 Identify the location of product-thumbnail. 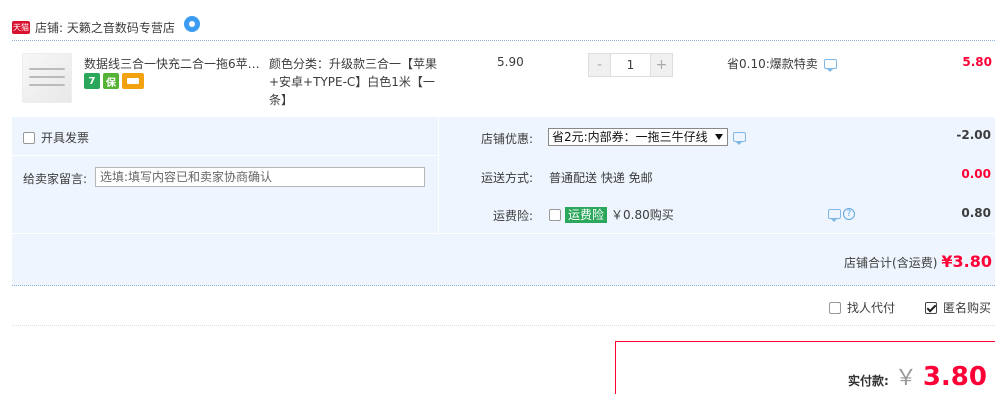
(47, 78).